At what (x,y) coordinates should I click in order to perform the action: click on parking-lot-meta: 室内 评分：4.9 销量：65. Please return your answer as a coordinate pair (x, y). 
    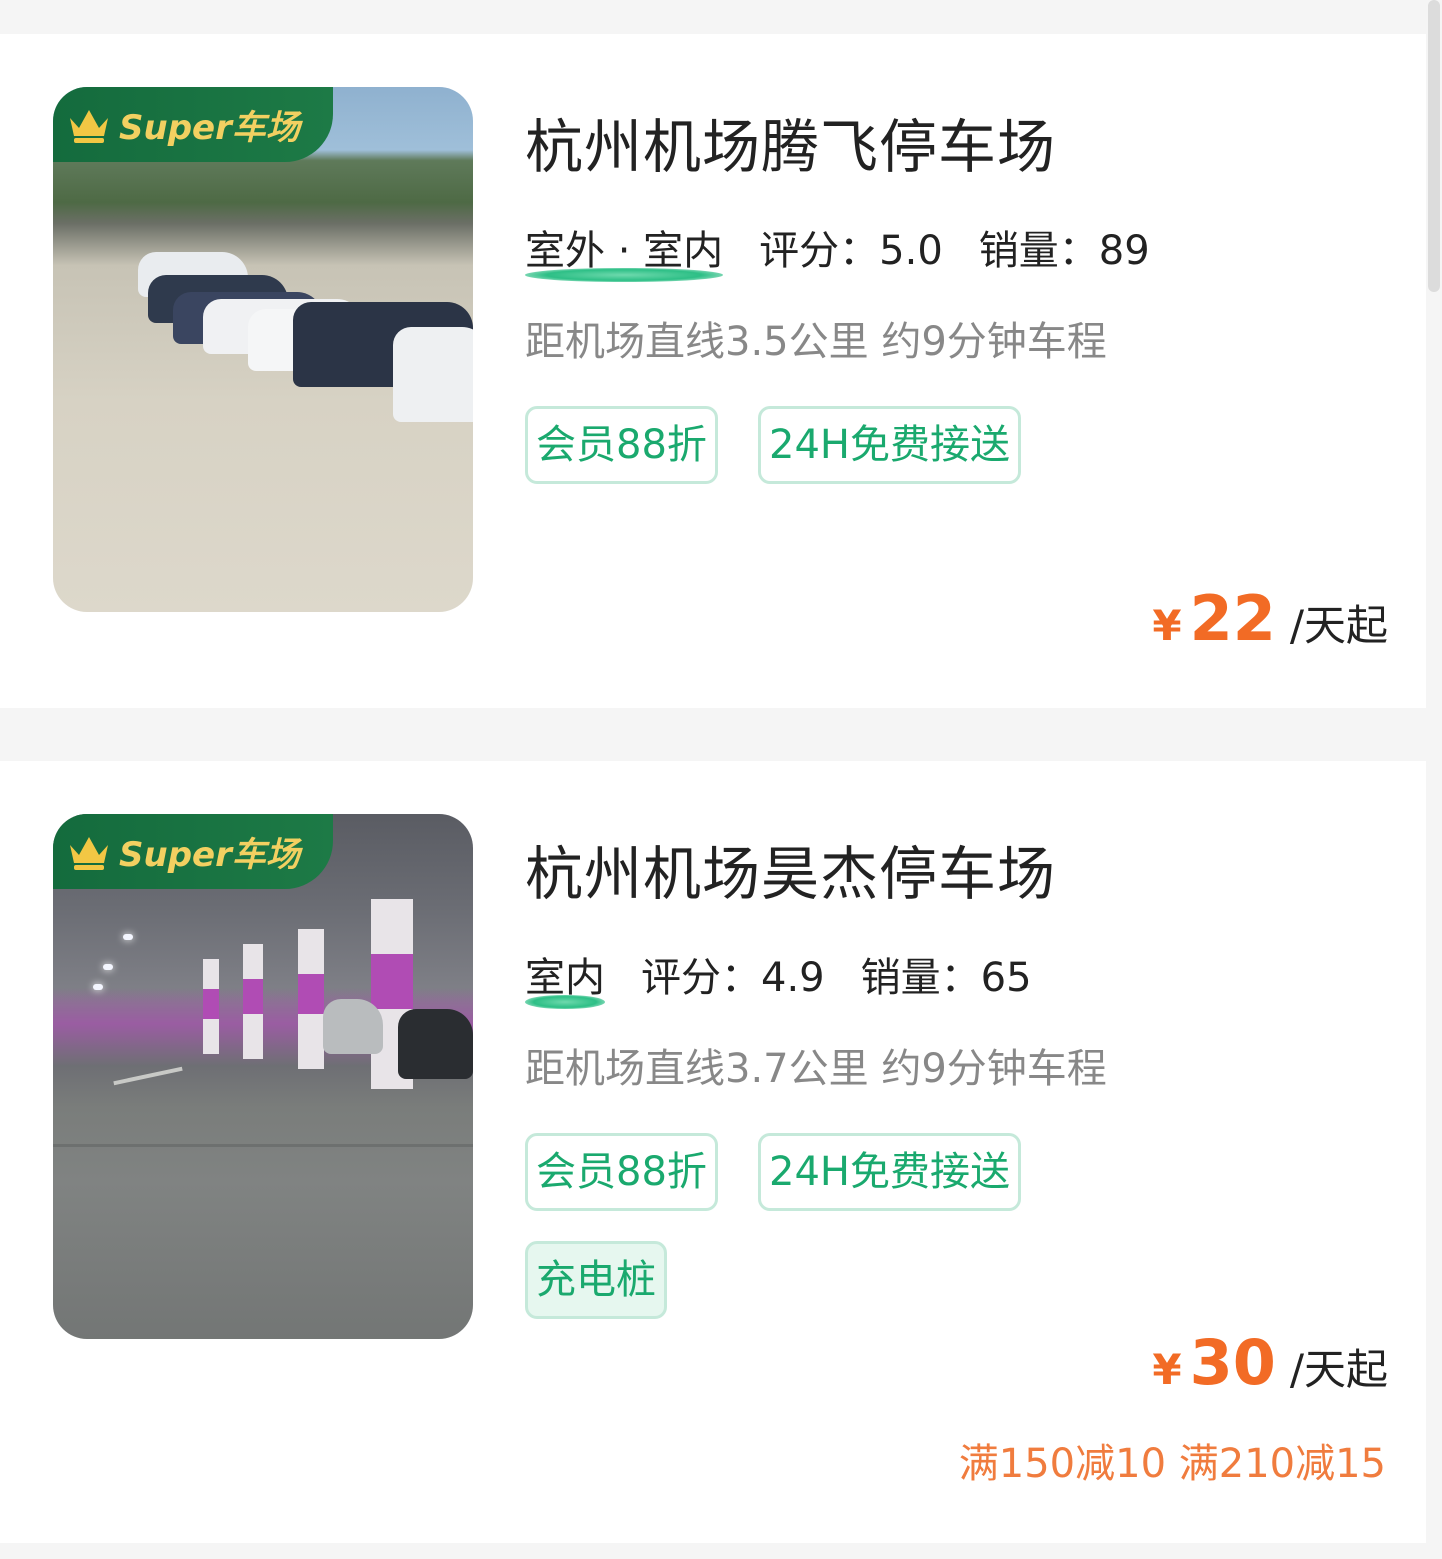
    Looking at the image, I should click on (778, 979).